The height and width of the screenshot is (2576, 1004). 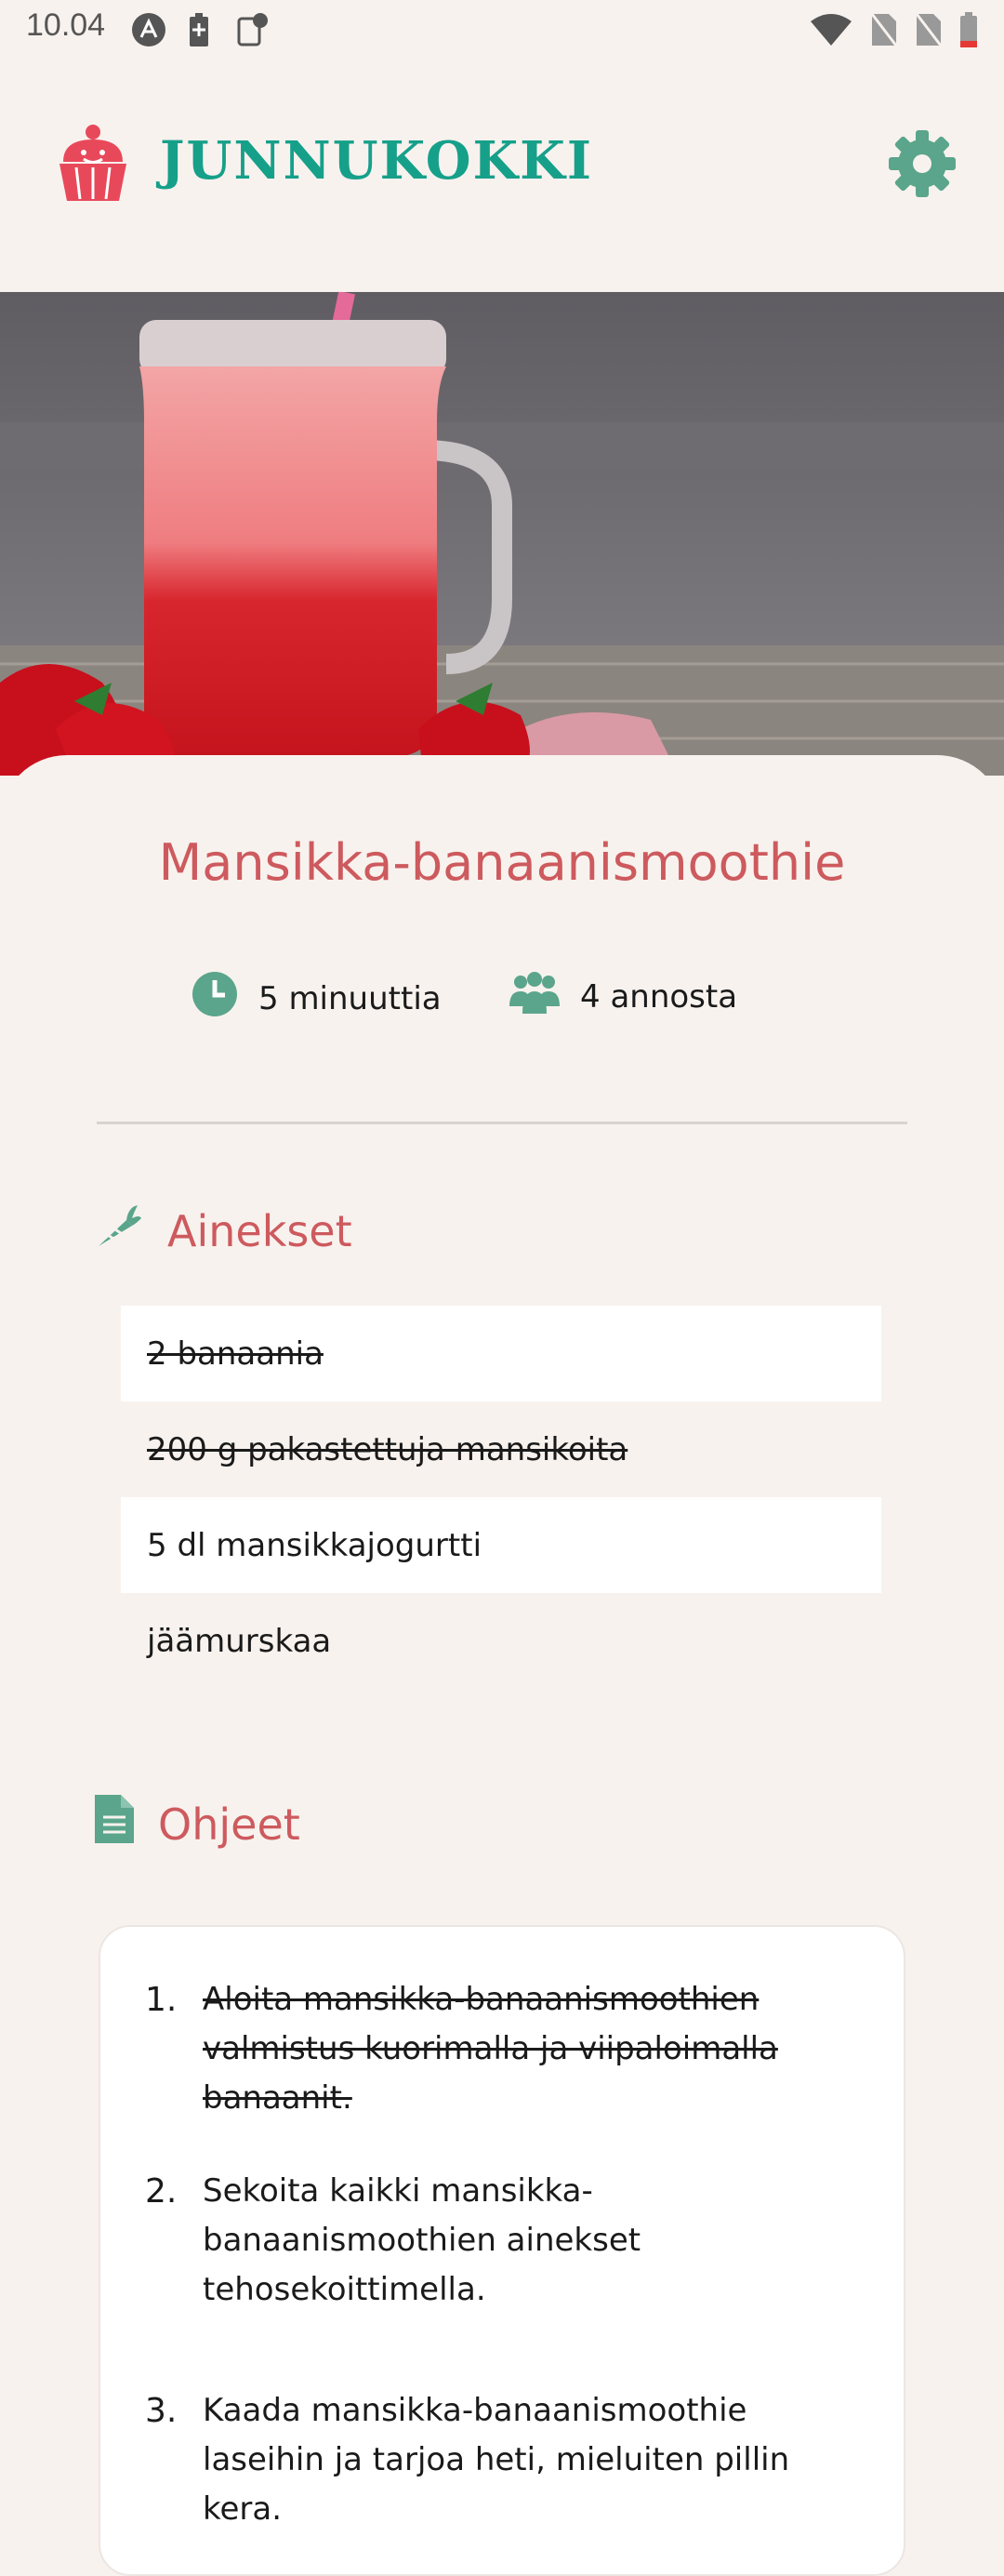 What do you see at coordinates (199, 31) in the screenshot?
I see `battery-saver-icon` at bounding box center [199, 31].